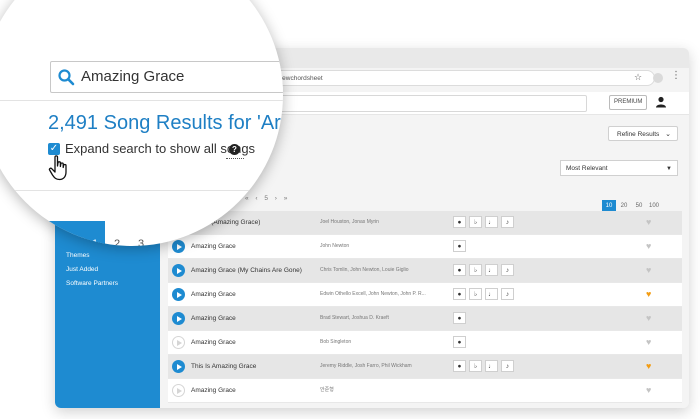 The height and width of the screenshot is (419, 700). I want to click on song-authors: Jeremy Riddle, Josh Farro, Phil Wickham, so click(366, 366).